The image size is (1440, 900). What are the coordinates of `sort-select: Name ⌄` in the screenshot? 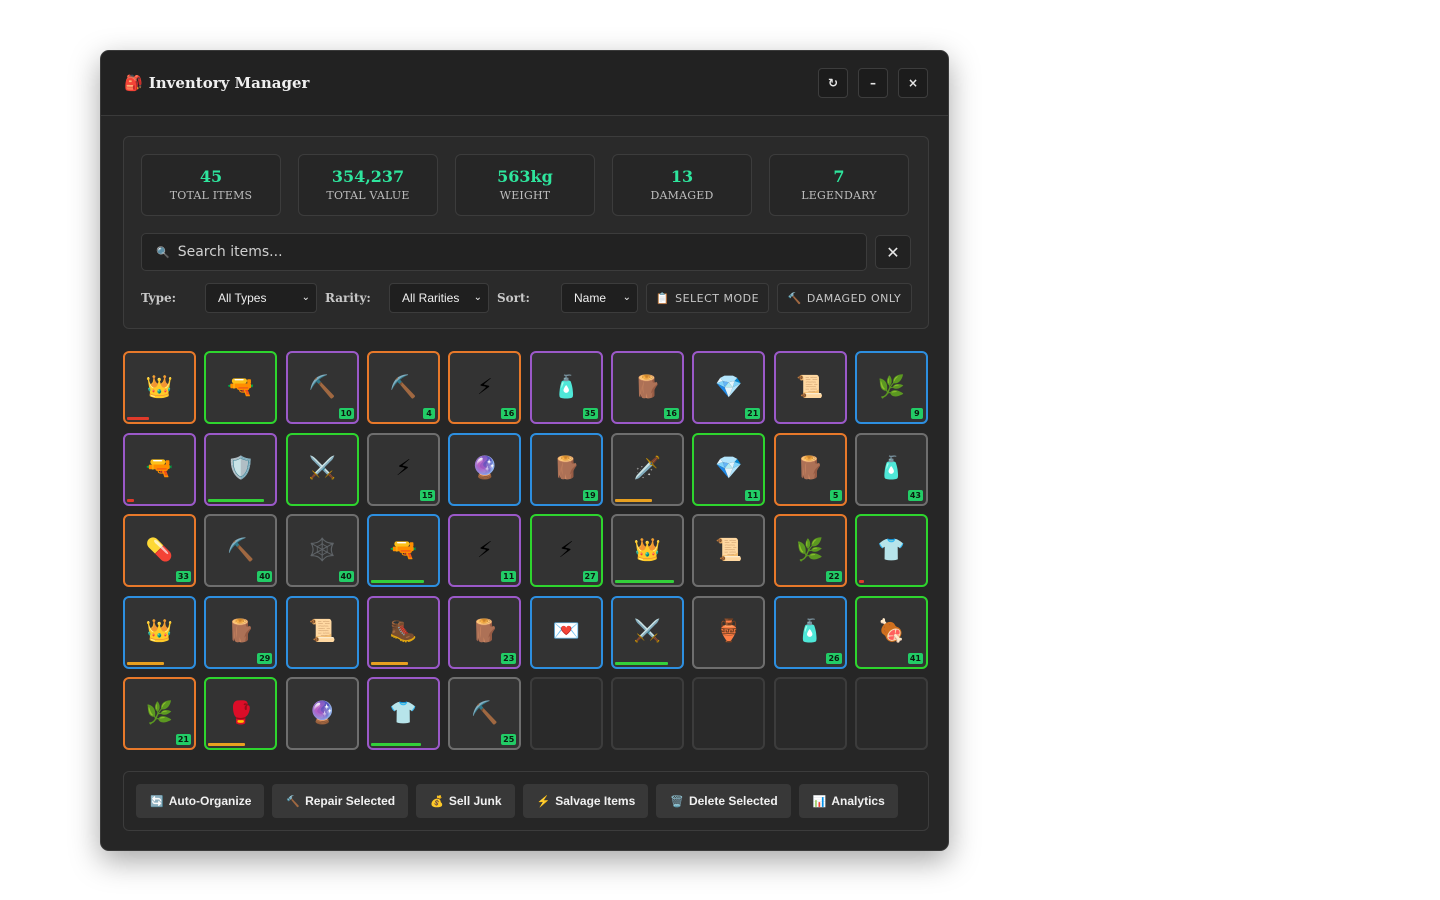 It's located at (599, 298).